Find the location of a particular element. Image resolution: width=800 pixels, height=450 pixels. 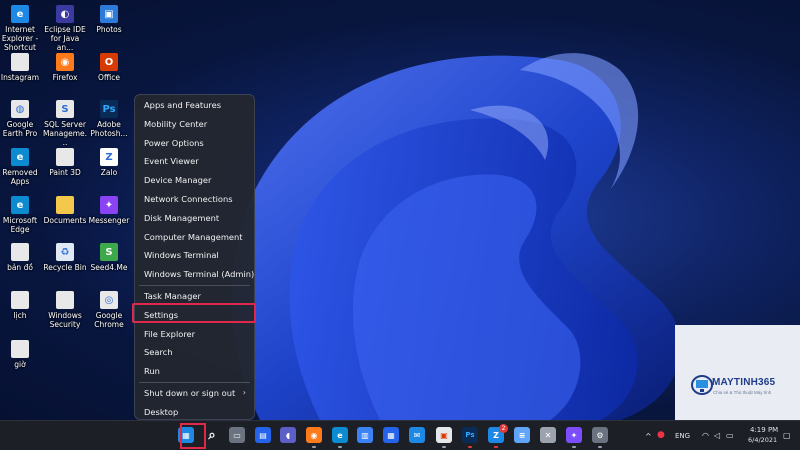

desktop-shortcut: Windows Security is located at coordinates (65, 310).